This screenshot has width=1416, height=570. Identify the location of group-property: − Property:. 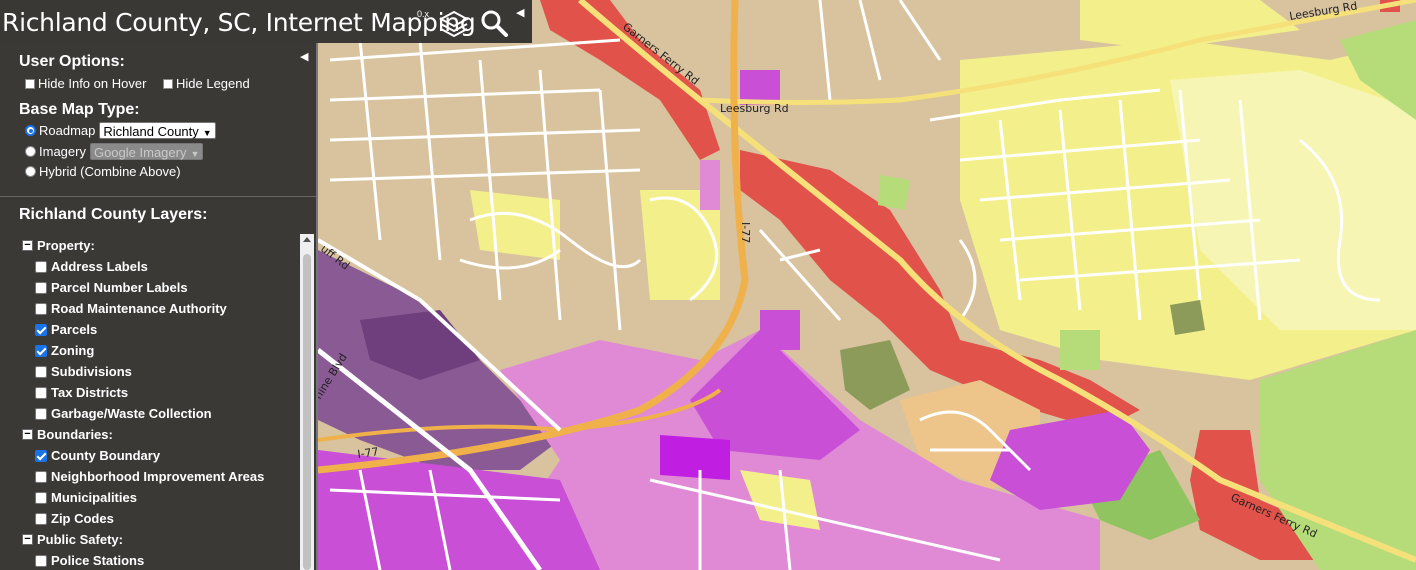
(58, 245).